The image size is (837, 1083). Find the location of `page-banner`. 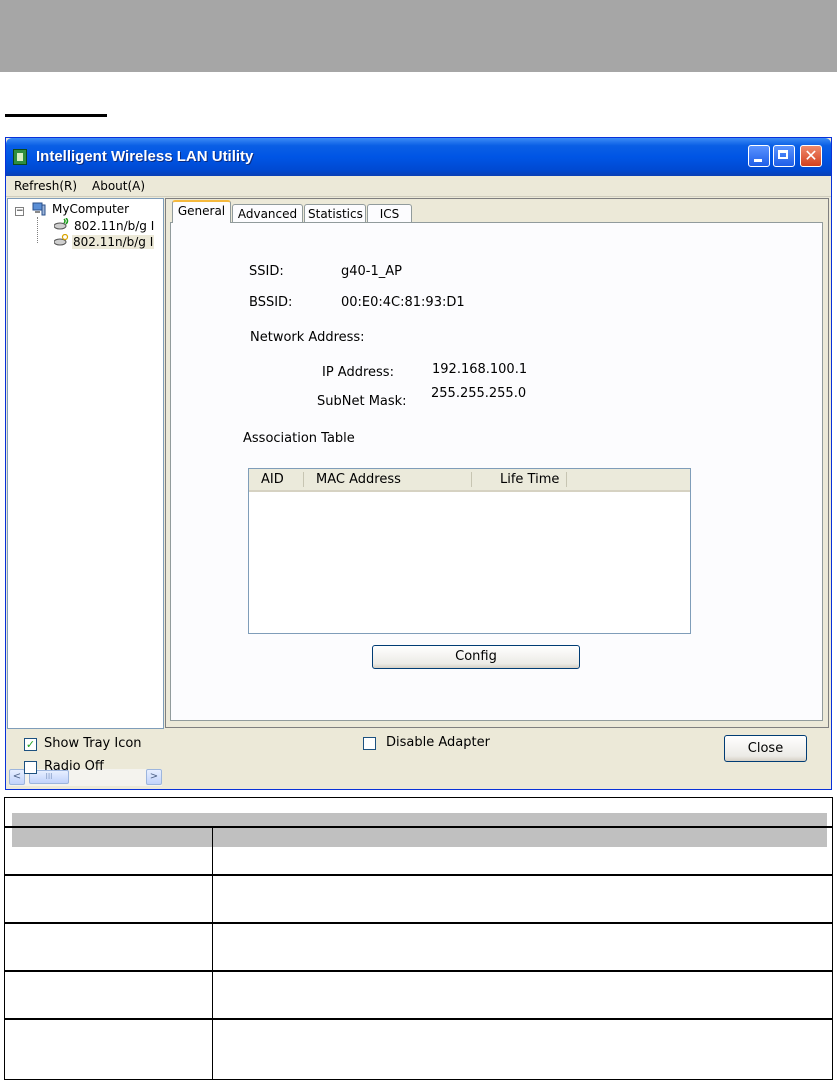

page-banner is located at coordinates (418, 36).